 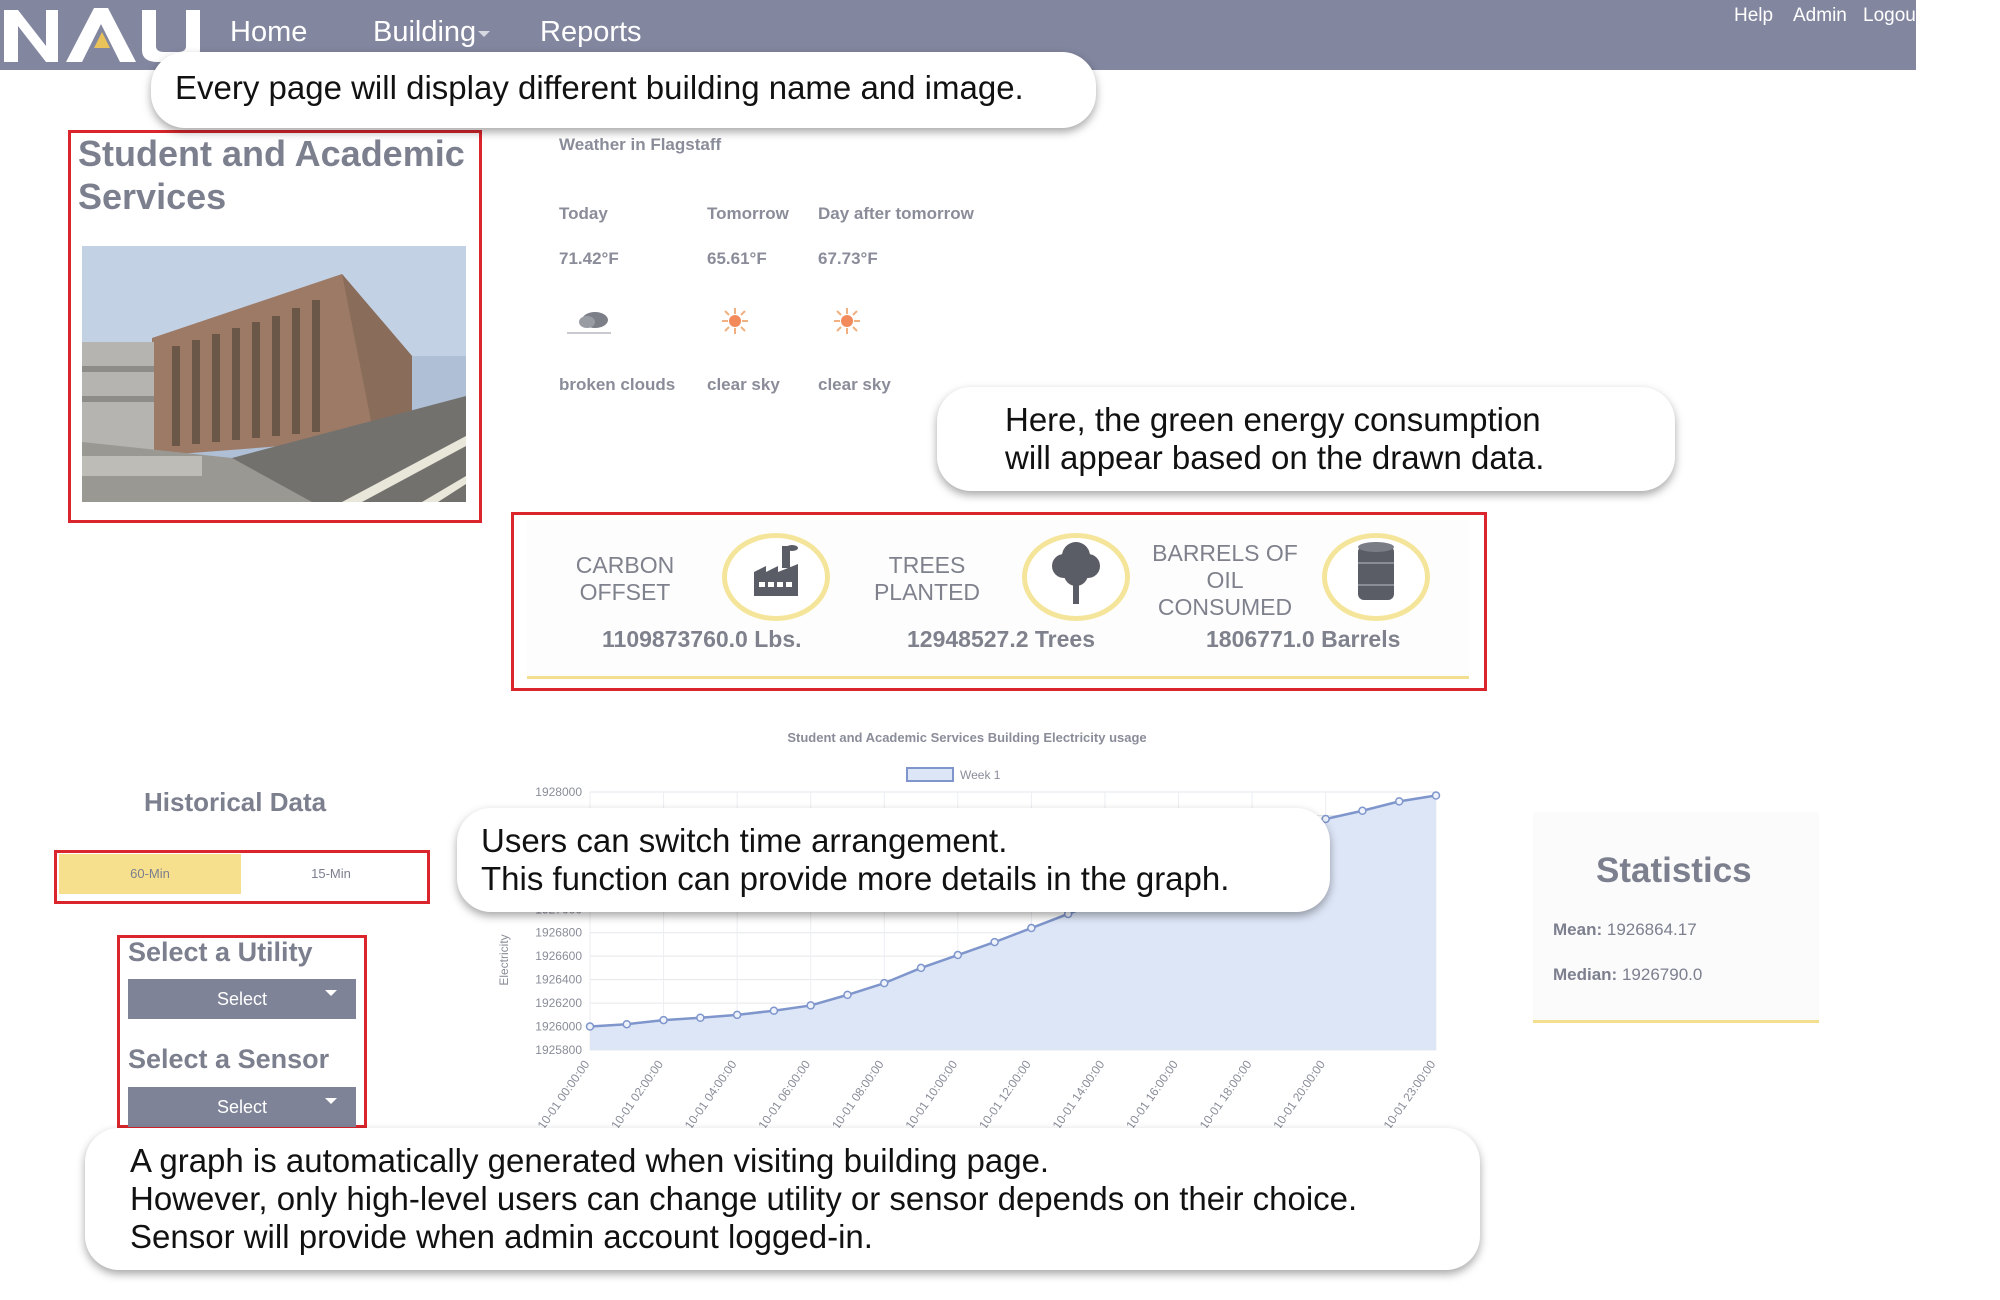 I want to click on stat-median-label: Median:, so click(x=1585, y=974).